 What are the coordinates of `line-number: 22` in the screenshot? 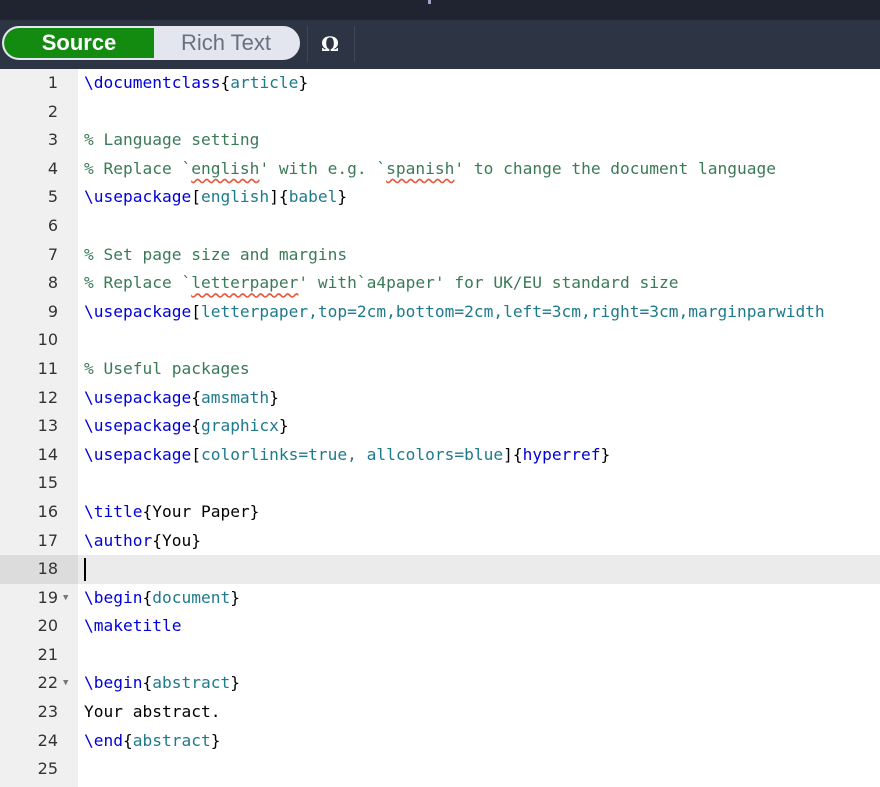 It's located at (47, 683).